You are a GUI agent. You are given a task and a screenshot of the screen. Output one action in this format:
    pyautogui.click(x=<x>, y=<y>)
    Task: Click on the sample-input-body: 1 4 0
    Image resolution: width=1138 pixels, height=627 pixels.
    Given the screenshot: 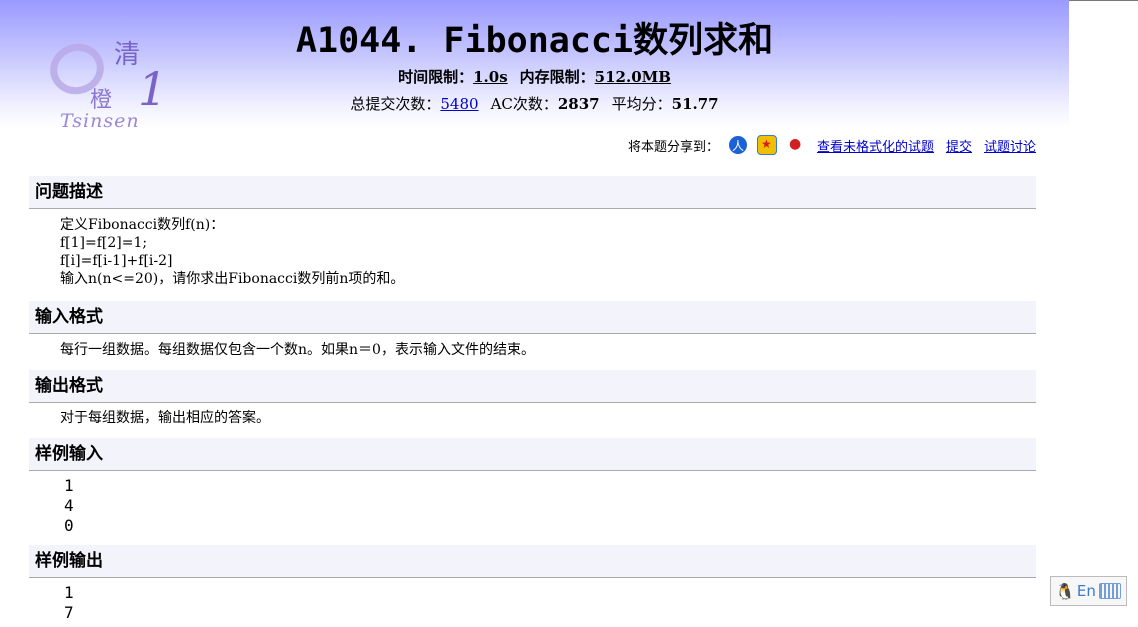 What is the action you would take?
    pyautogui.click(x=69, y=506)
    